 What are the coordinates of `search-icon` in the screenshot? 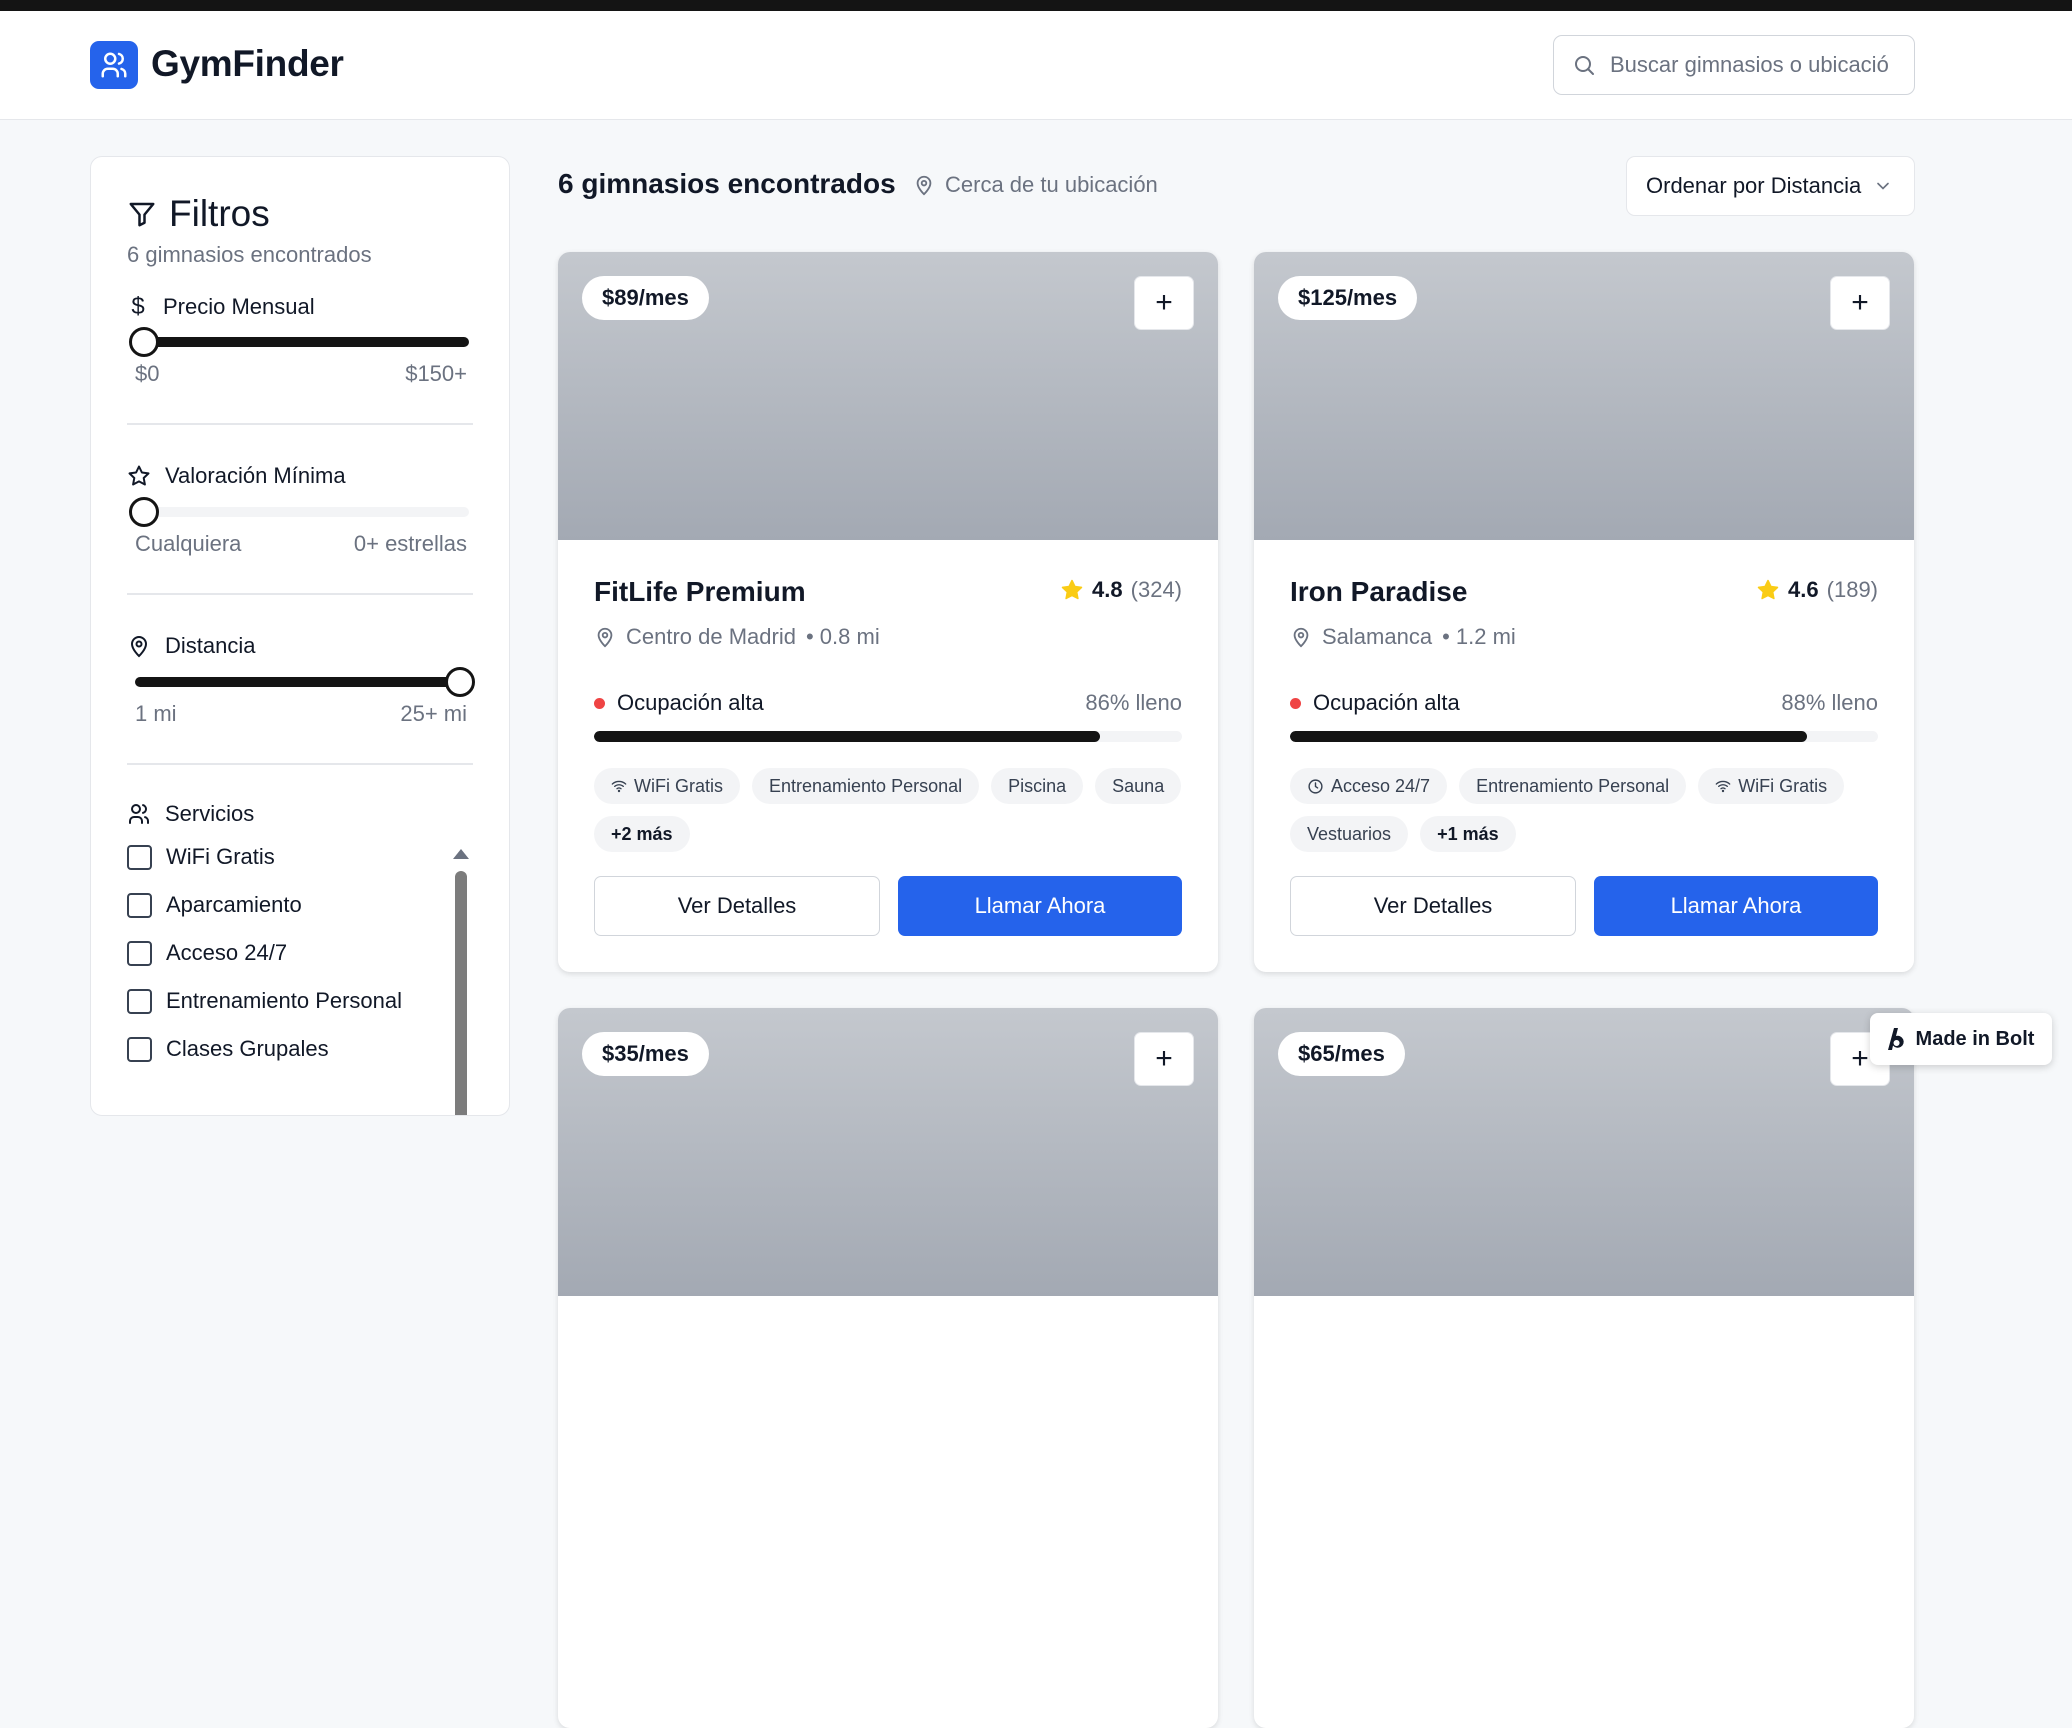 It's located at (1584, 65).